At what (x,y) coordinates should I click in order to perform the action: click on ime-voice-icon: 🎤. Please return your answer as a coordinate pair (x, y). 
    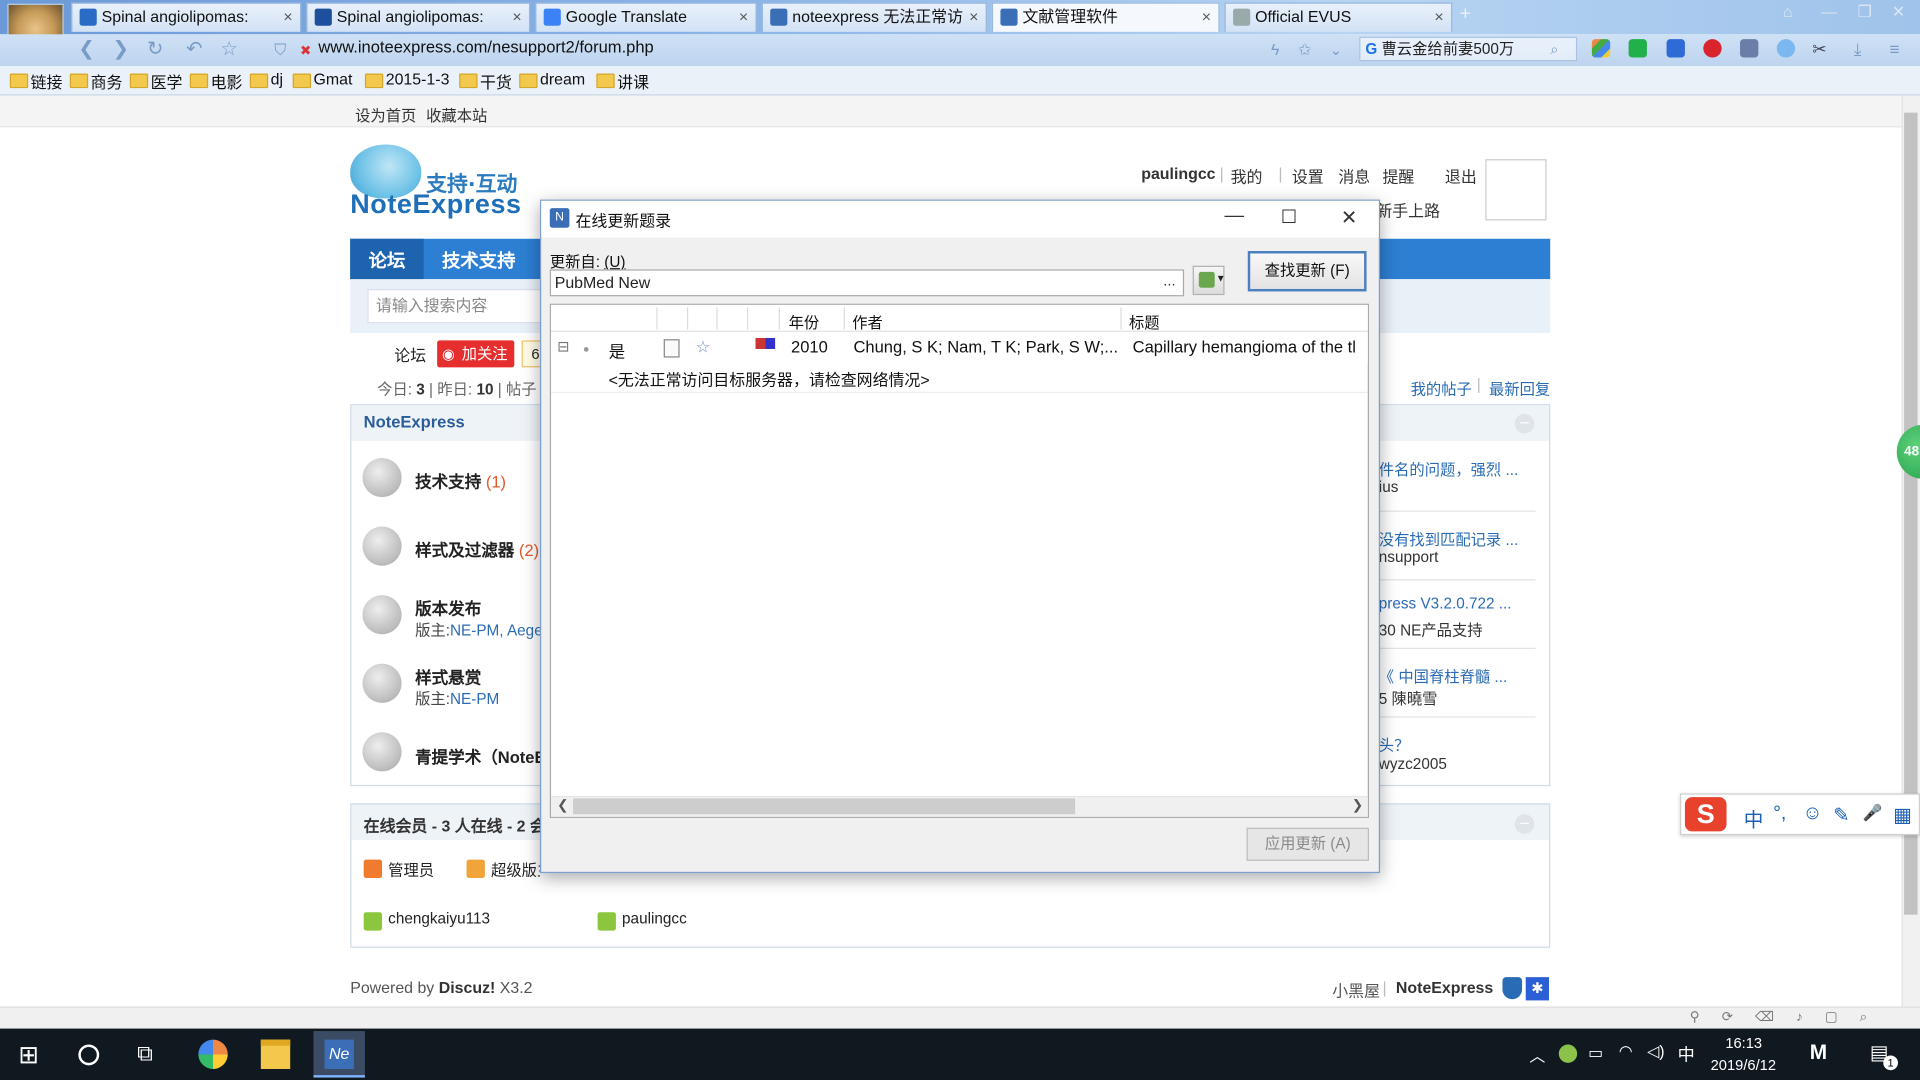
    Looking at the image, I should click on (1872, 813).